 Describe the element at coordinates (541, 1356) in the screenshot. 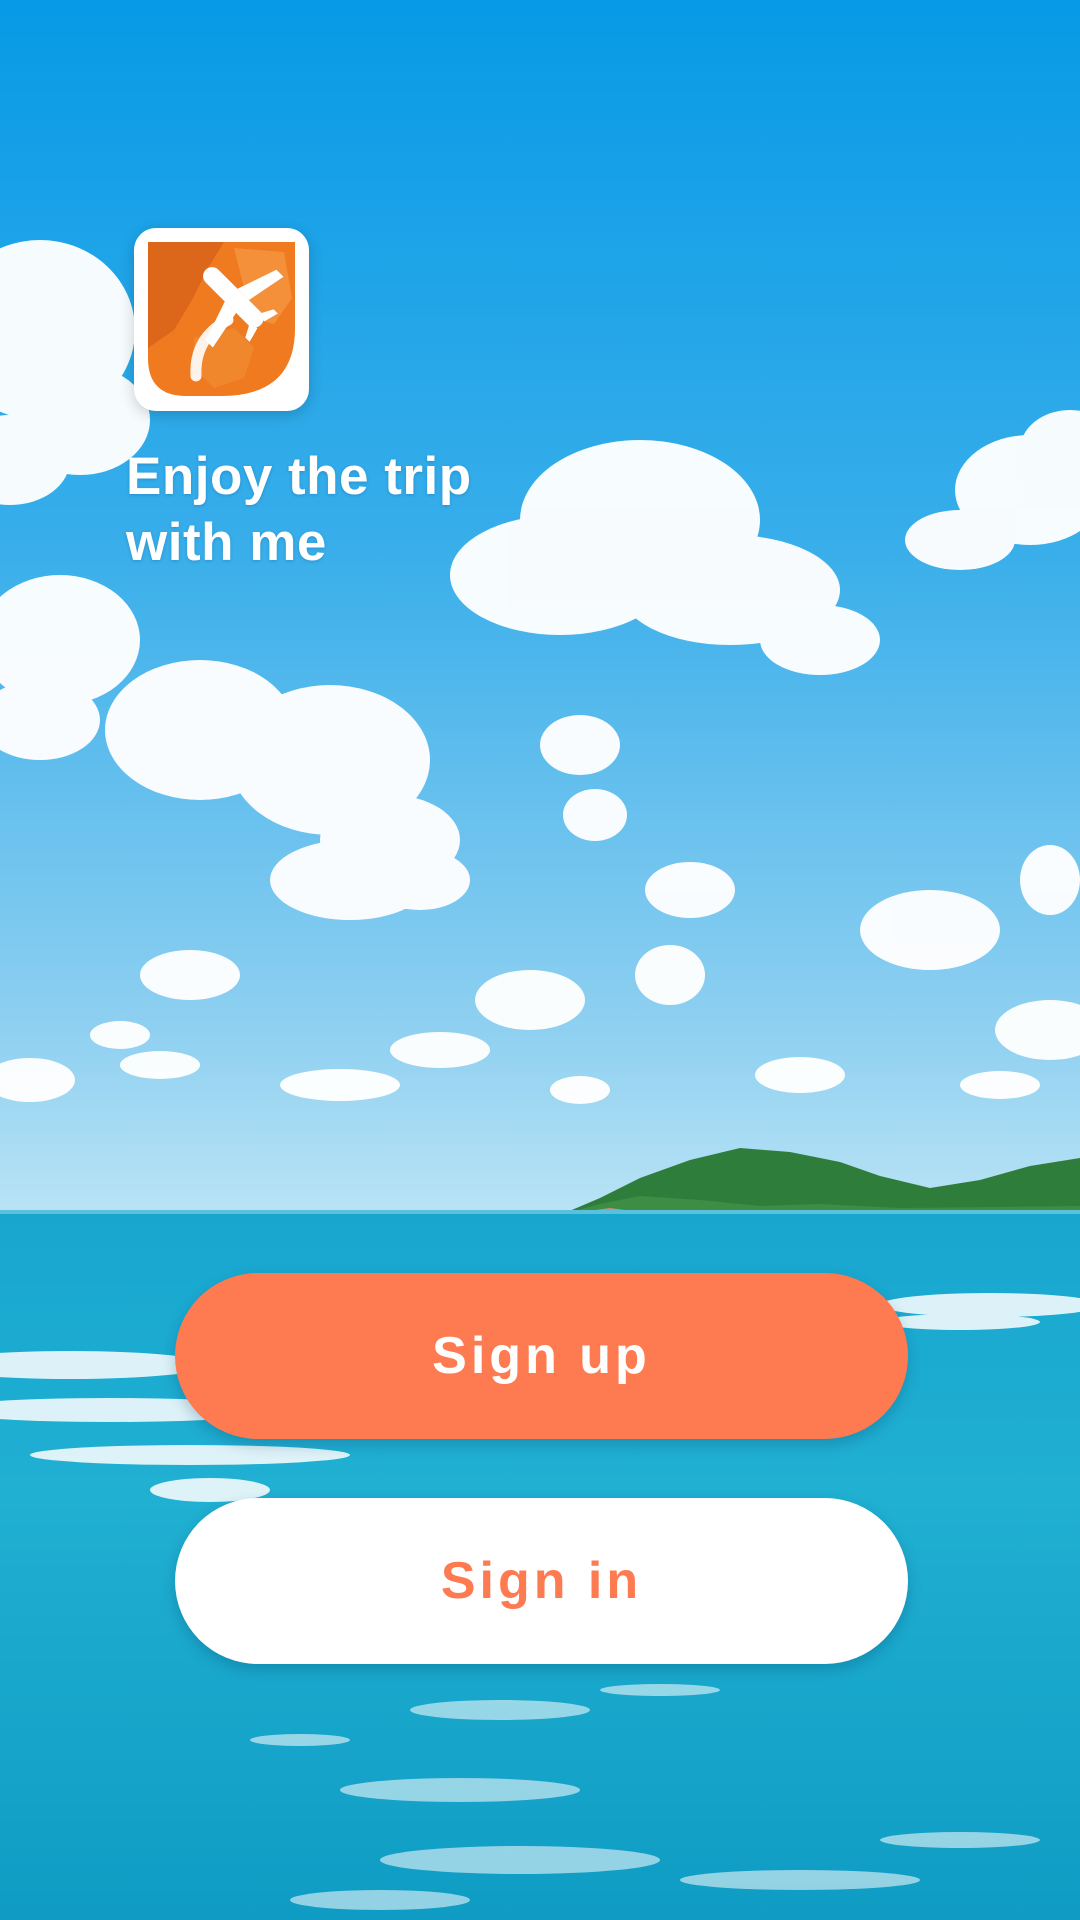

I see `sign-up-button: Sign up` at that location.